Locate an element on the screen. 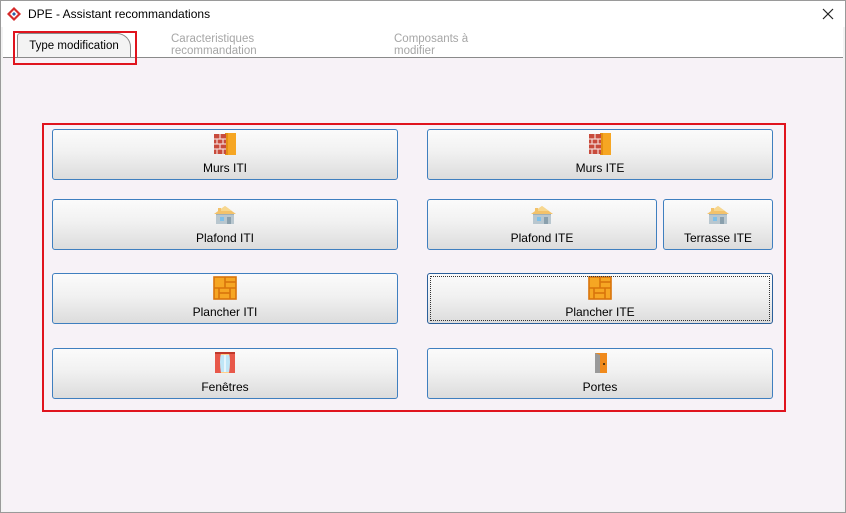 This screenshot has width=846, height=513. tab-type-modification: Type modification is located at coordinates (74, 45).